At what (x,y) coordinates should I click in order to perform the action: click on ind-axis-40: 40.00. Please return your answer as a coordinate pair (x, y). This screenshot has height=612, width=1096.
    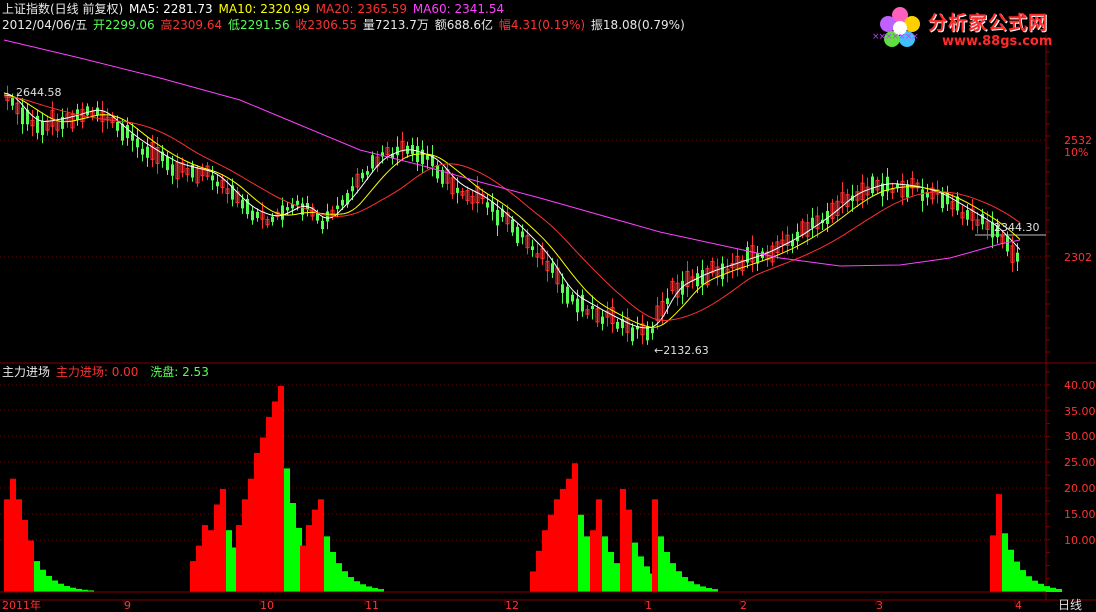
    Looking at the image, I should click on (1080, 385).